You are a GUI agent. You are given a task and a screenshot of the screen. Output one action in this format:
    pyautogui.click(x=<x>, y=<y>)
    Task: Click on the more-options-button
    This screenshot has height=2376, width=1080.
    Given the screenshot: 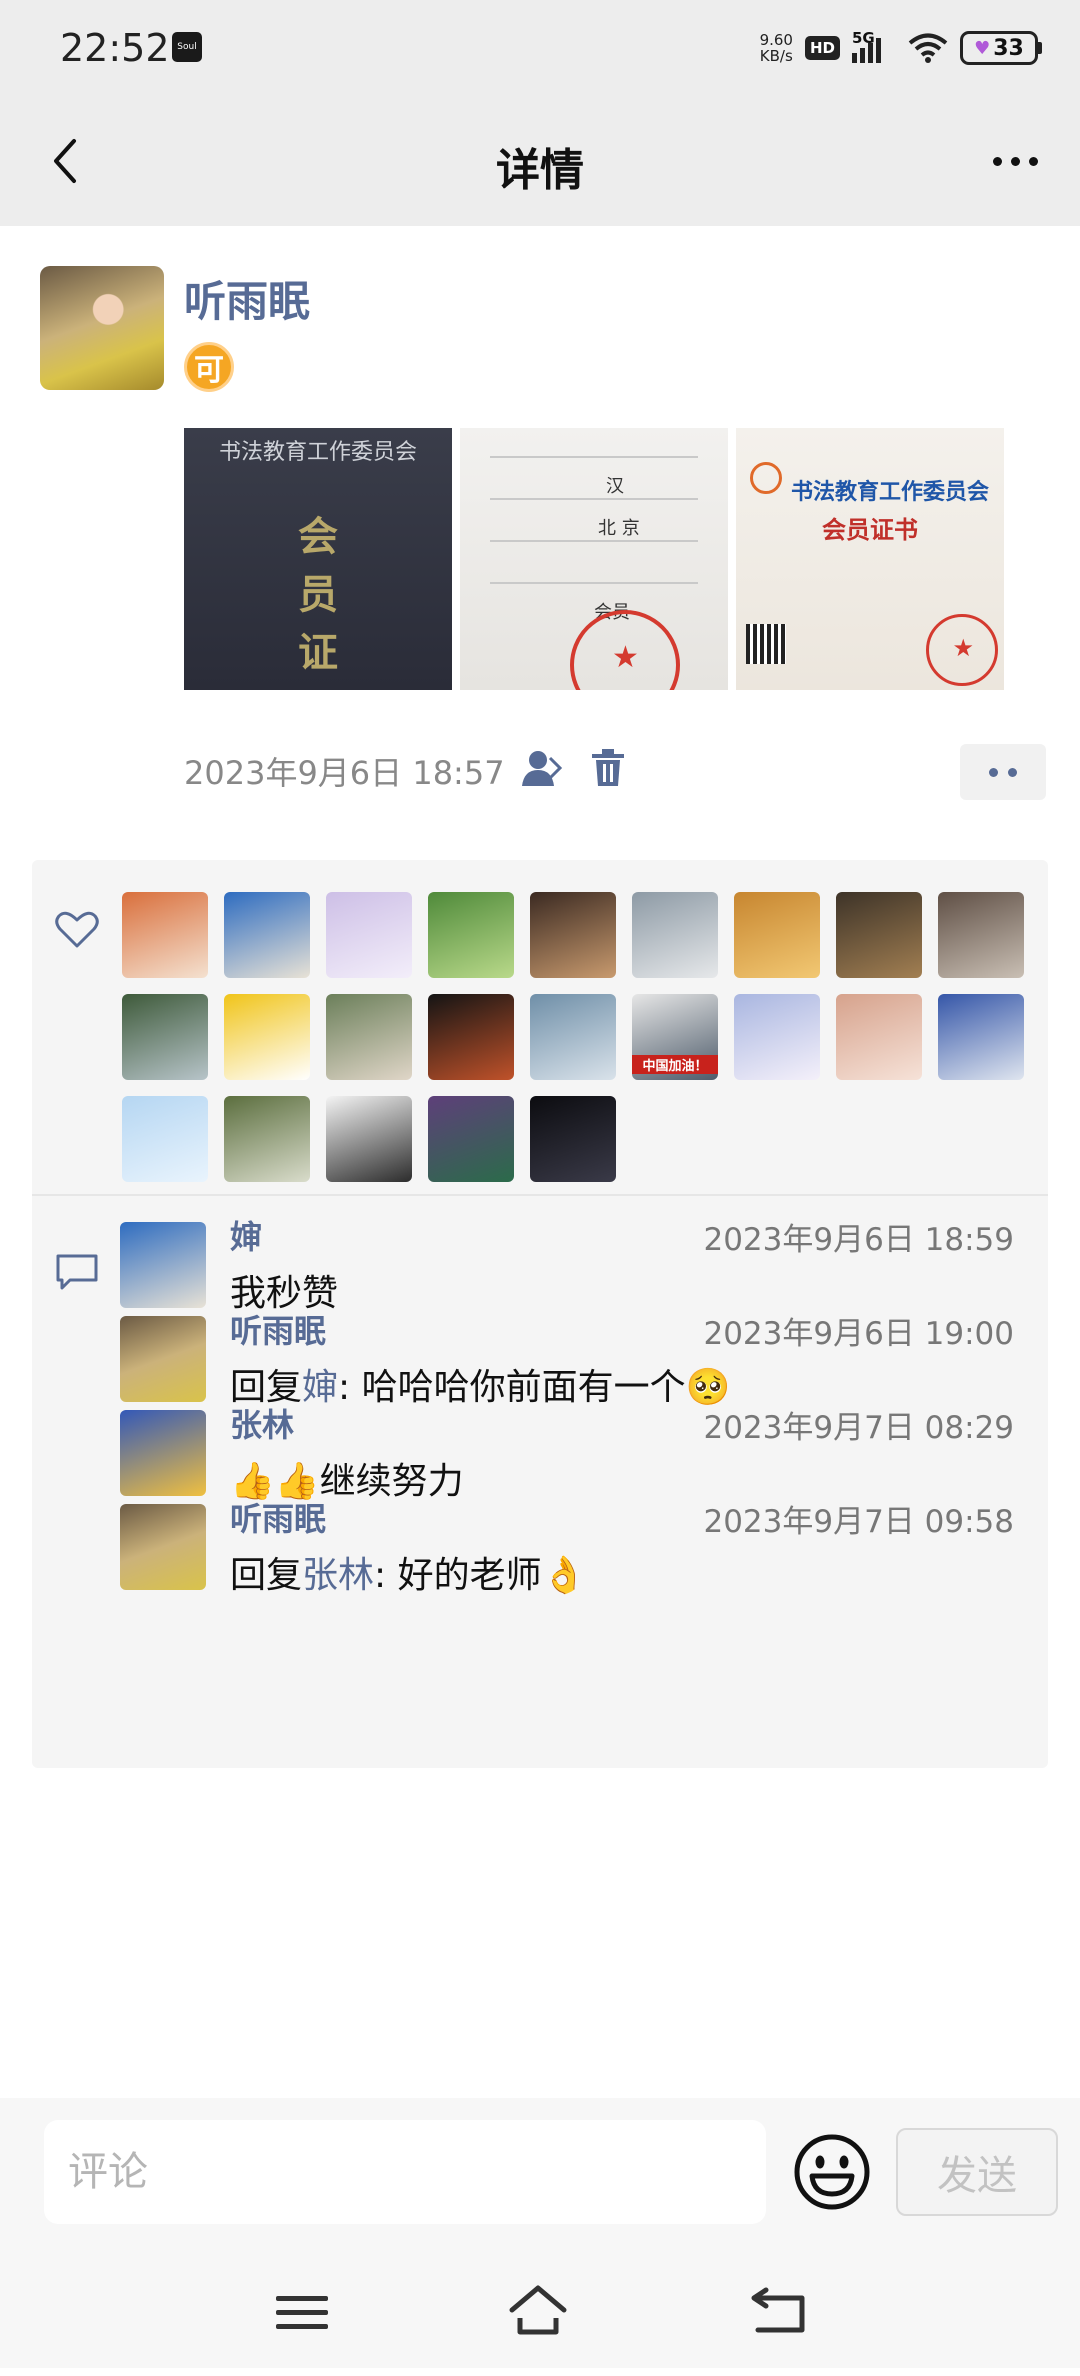 What is the action you would take?
    pyautogui.click(x=1015, y=161)
    